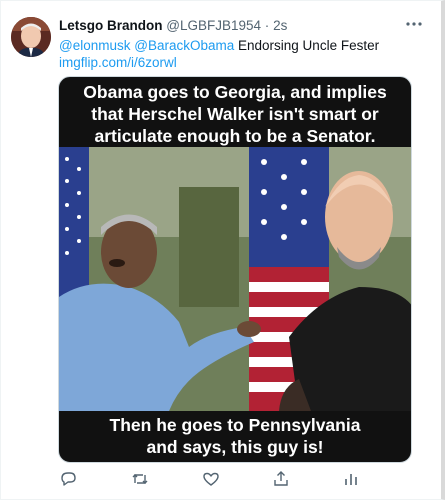 This screenshot has width=445, height=500. Describe the element at coordinates (309, 45) in the screenshot. I see `tweet-body: Endorsing Uncle Fester` at that location.